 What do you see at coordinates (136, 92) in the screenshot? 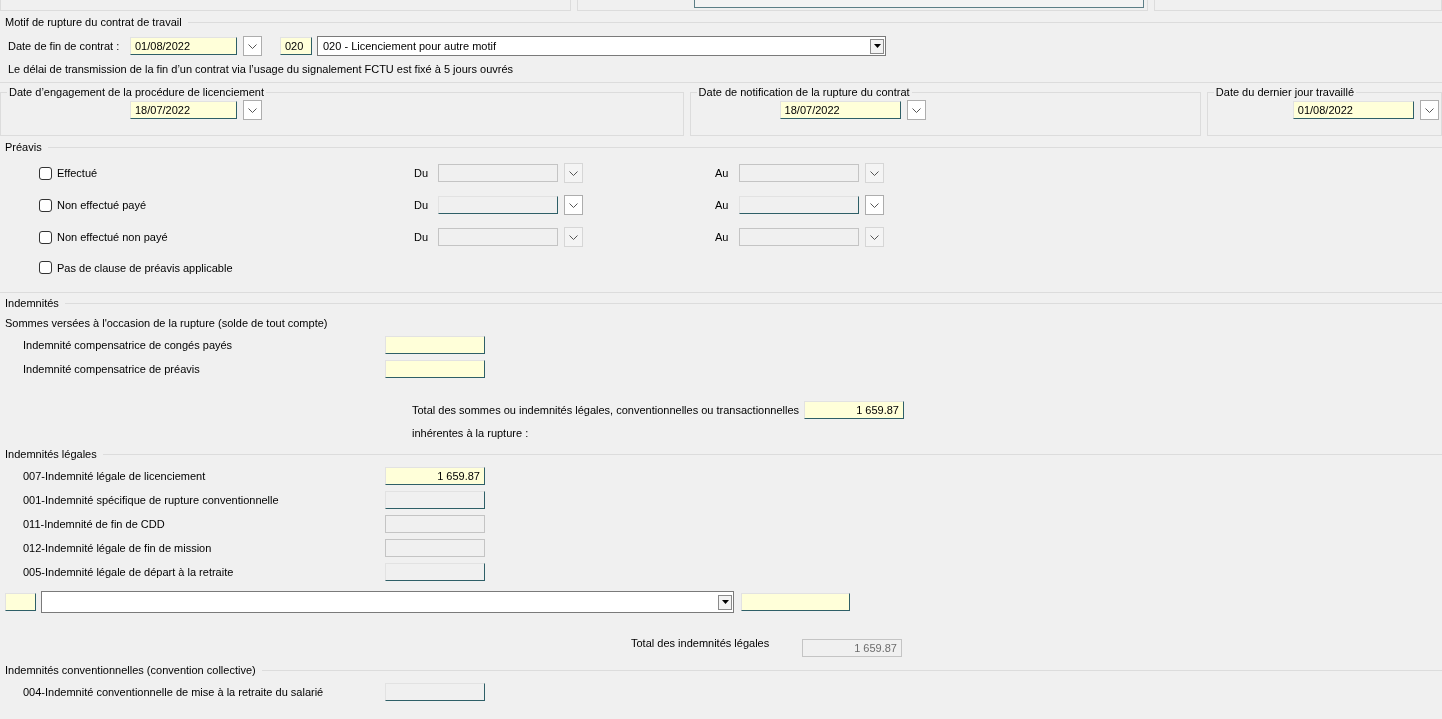
I see `group-title: Date d’engagement de la procédure de licenciement` at bounding box center [136, 92].